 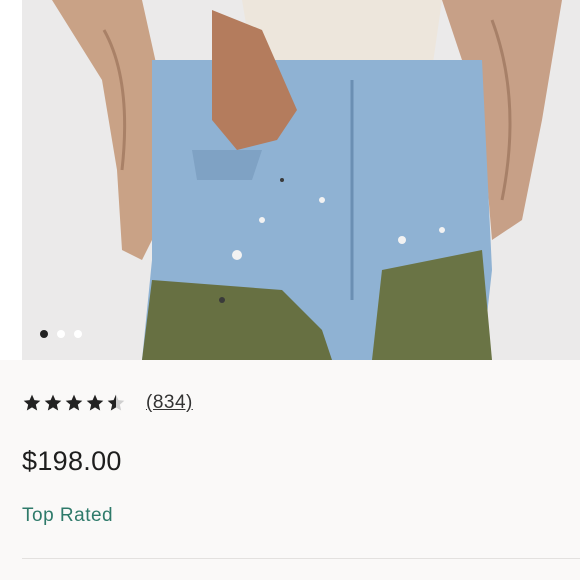 I want to click on star-rating, so click(x=74, y=403).